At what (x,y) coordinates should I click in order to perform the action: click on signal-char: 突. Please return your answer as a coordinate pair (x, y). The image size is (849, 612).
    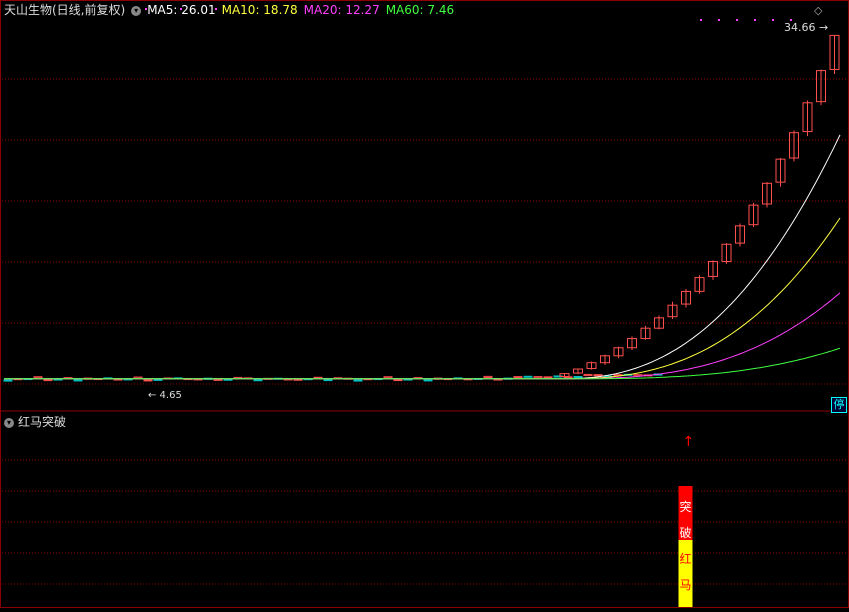
    Looking at the image, I should click on (685, 506).